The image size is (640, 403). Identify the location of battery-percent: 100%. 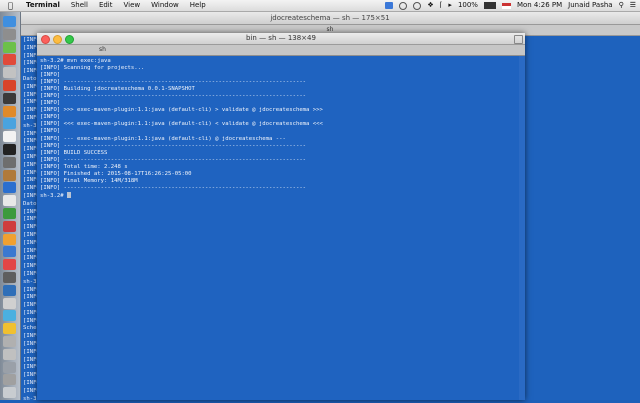
(468, 5).